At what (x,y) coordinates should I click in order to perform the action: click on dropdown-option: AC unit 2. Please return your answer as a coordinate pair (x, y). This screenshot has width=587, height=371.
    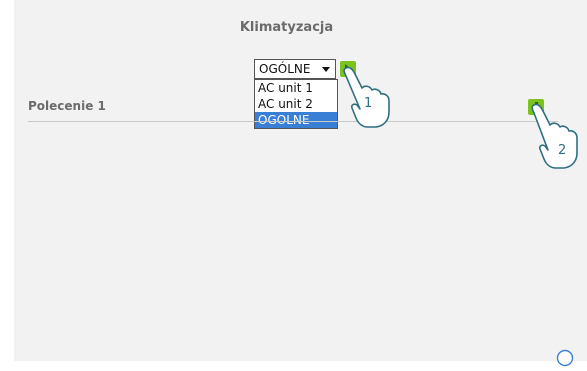
    Looking at the image, I should click on (296, 104).